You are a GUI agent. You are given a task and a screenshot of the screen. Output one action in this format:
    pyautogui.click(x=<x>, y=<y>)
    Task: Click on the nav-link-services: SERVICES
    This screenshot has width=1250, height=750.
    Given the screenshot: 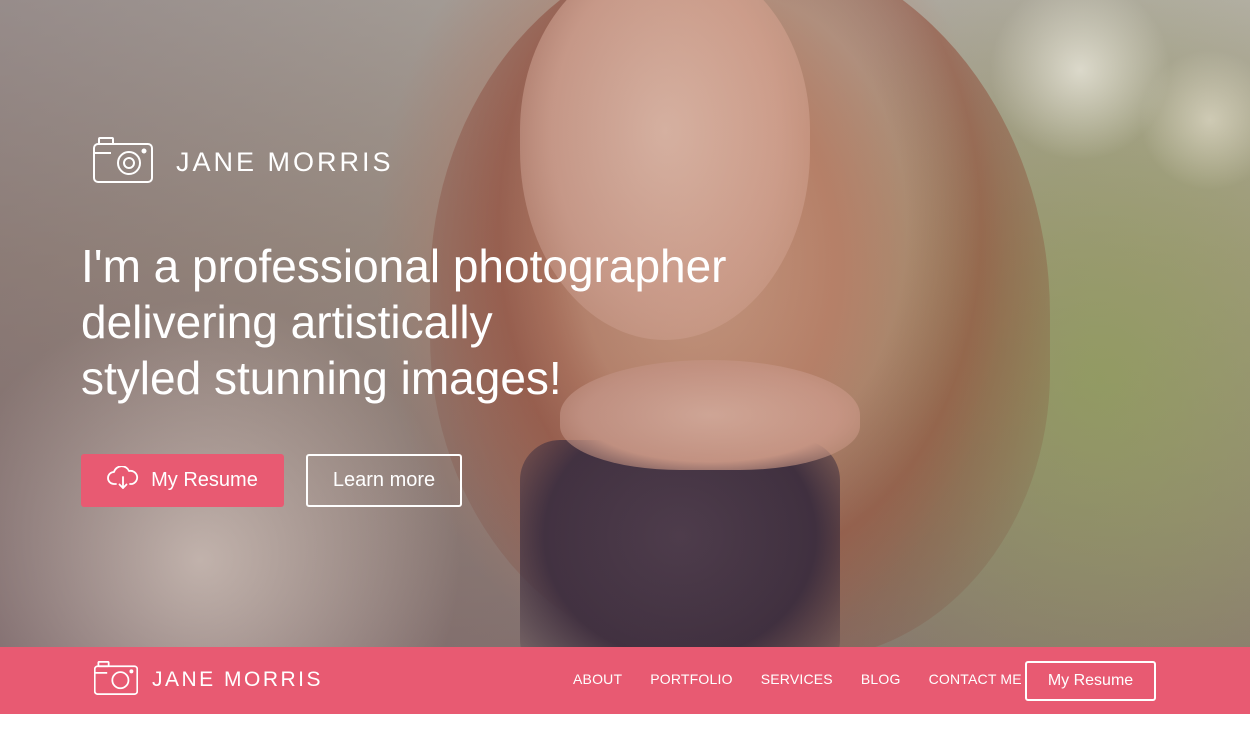 What is the action you would take?
    pyautogui.click(x=797, y=679)
    